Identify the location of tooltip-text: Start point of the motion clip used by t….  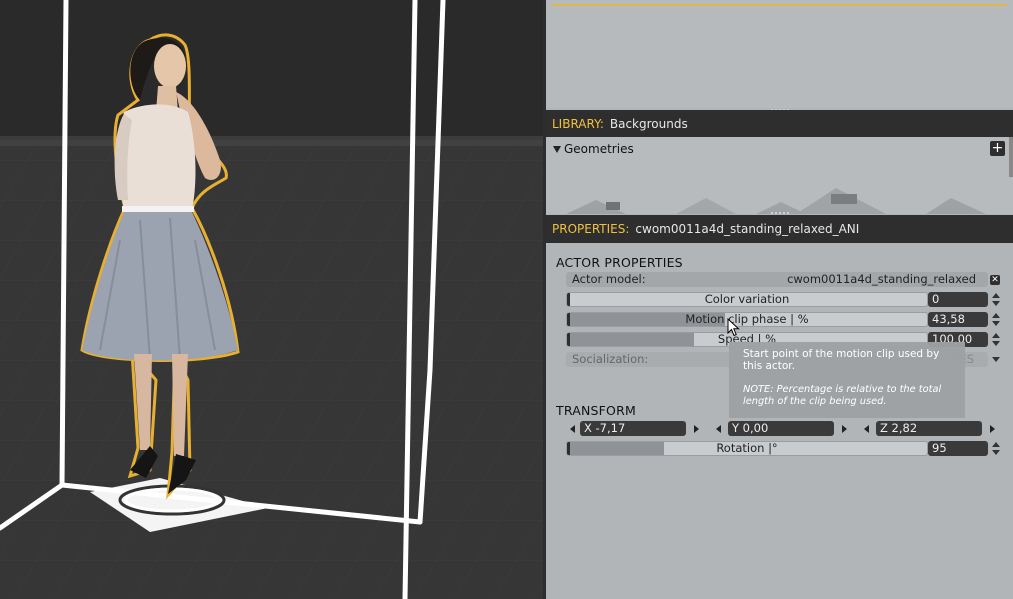
(841, 360).